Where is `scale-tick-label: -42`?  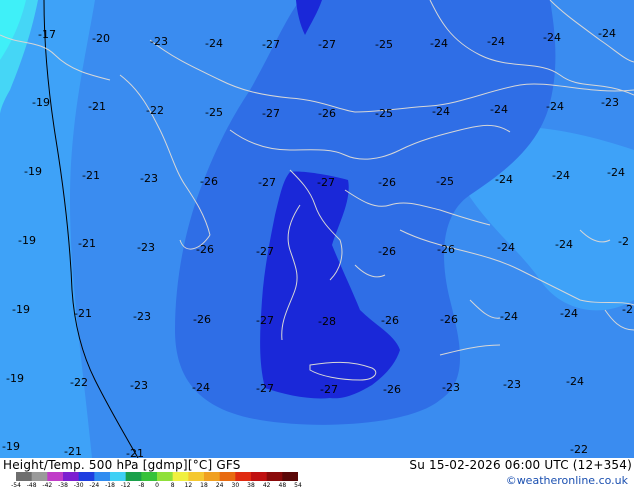 scale-tick-label: -42 is located at coordinates (47, 485).